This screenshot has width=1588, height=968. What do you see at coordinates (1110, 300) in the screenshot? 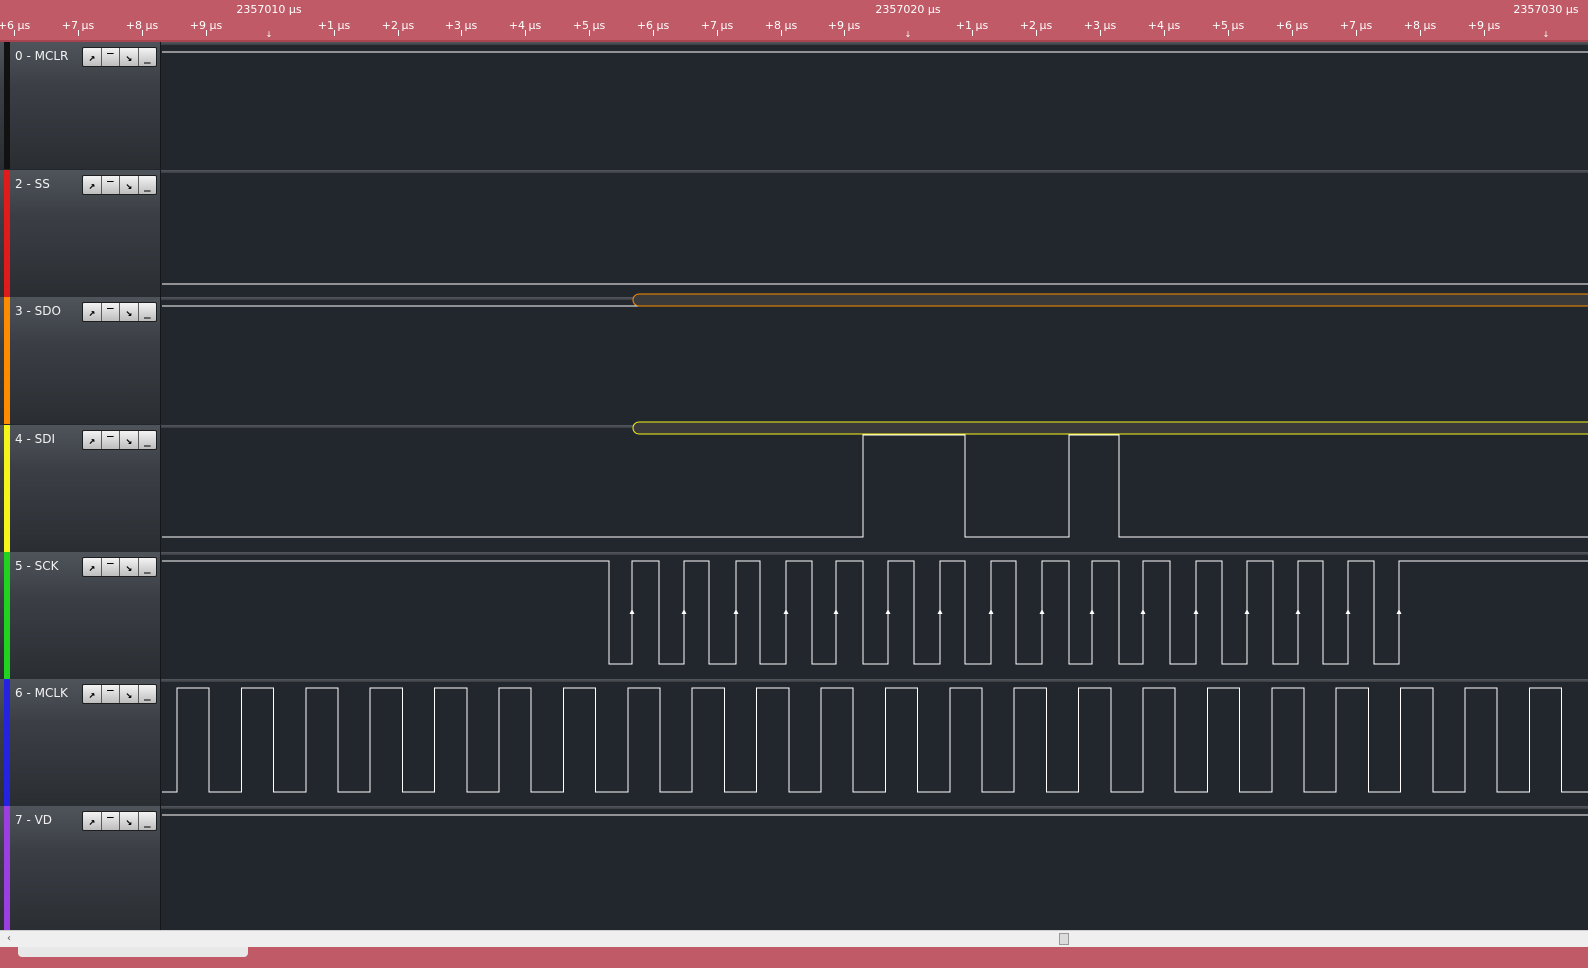
I see `sdo-bus-marker` at bounding box center [1110, 300].